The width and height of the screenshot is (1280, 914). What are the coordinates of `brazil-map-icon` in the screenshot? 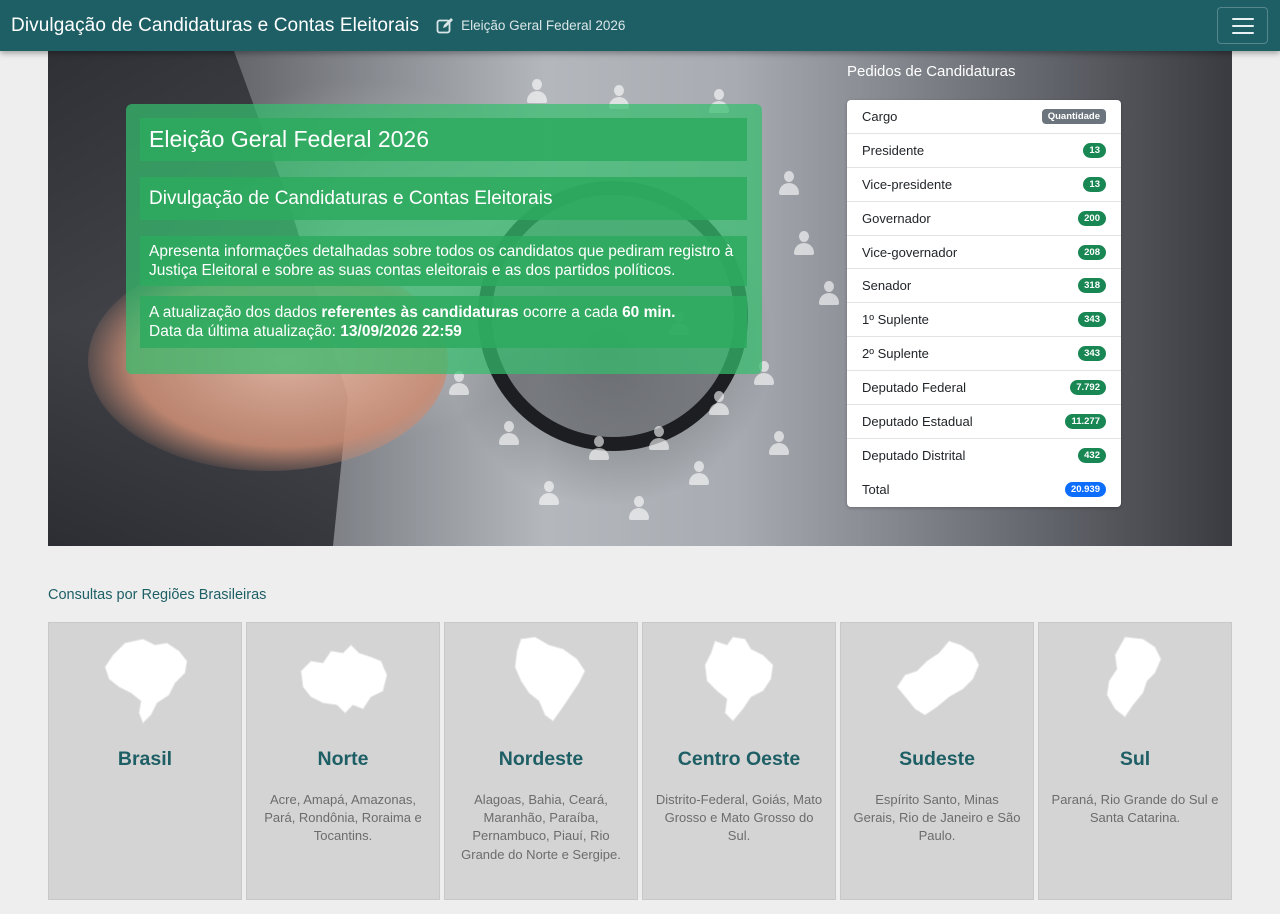 It's located at (146, 681).